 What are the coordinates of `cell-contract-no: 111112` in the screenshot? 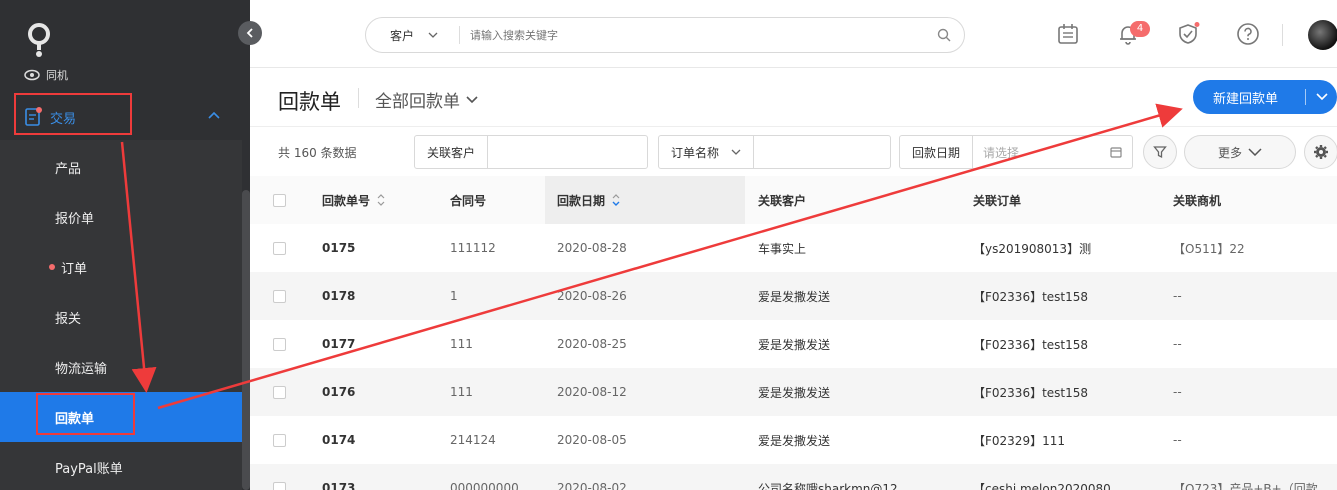 It's located at (473, 248).